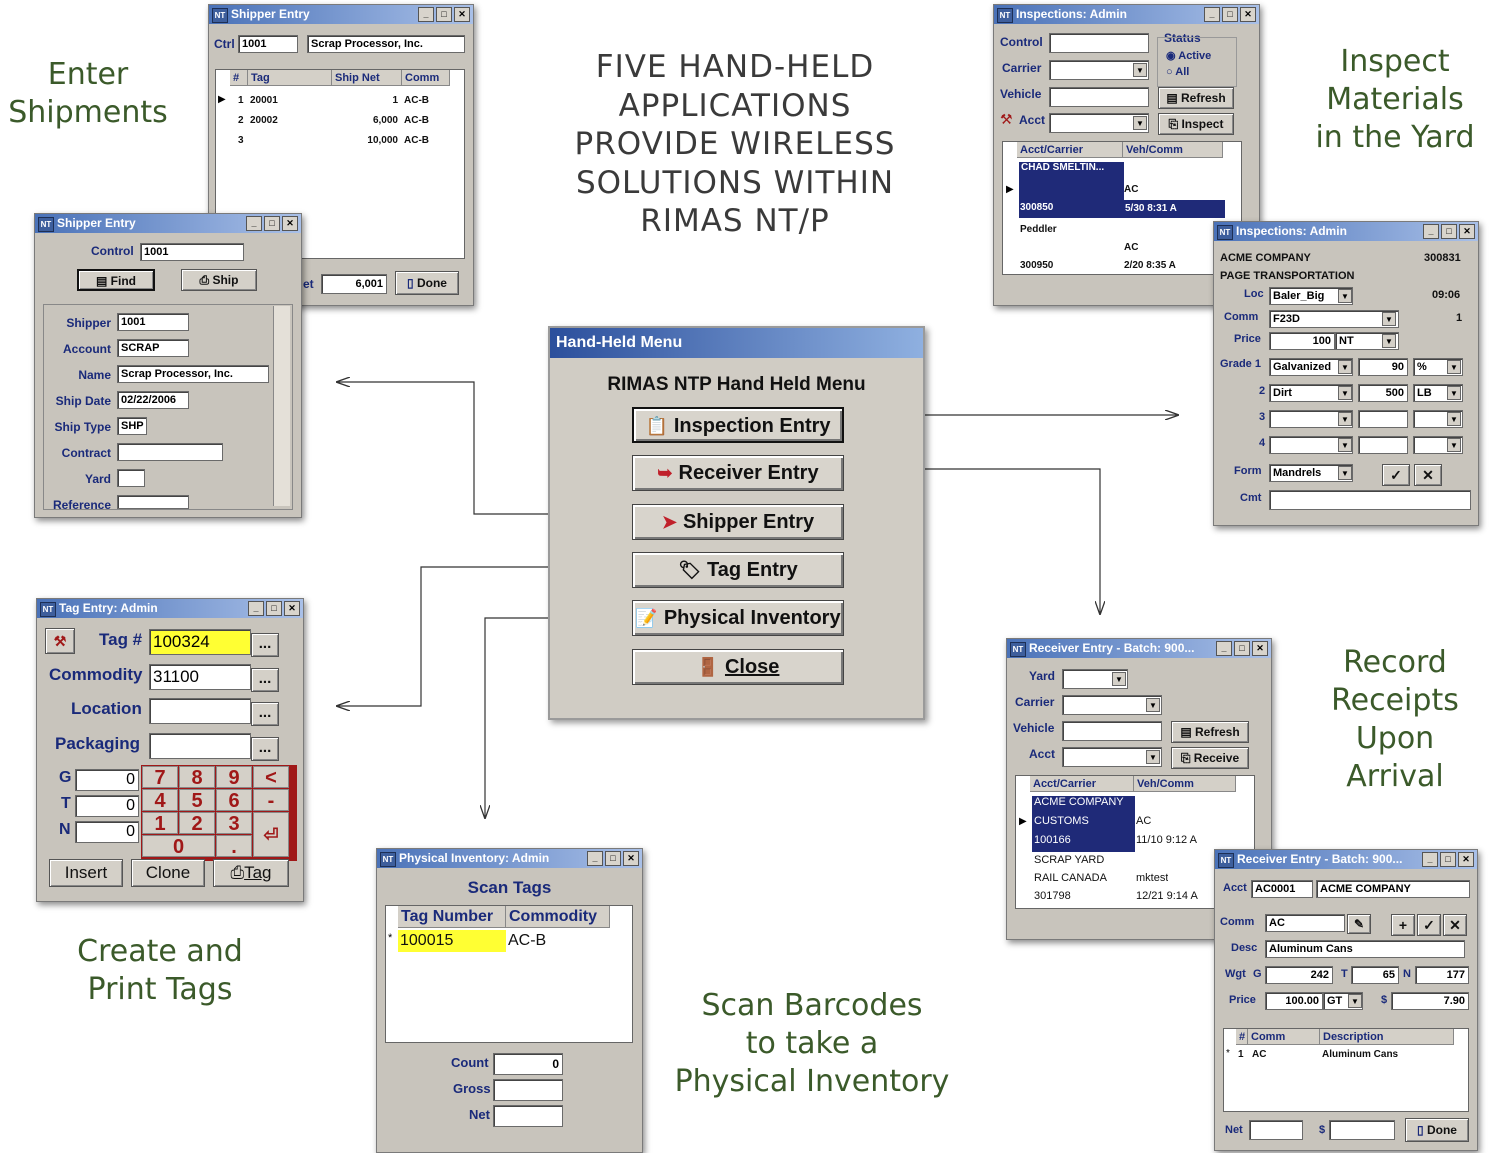 Image resolution: width=1489 pixels, height=1153 pixels. I want to click on tag-lookup-button: ⚒, so click(60, 641).